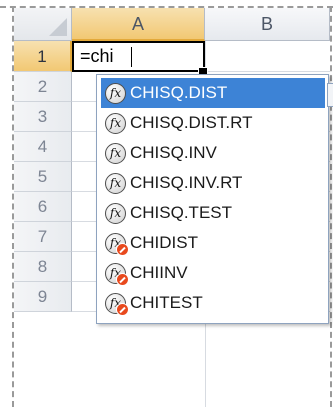 The image size is (333, 407). What do you see at coordinates (97, 56) in the screenshot?
I see `cell-a1-formula: =chi` at bounding box center [97, 56].